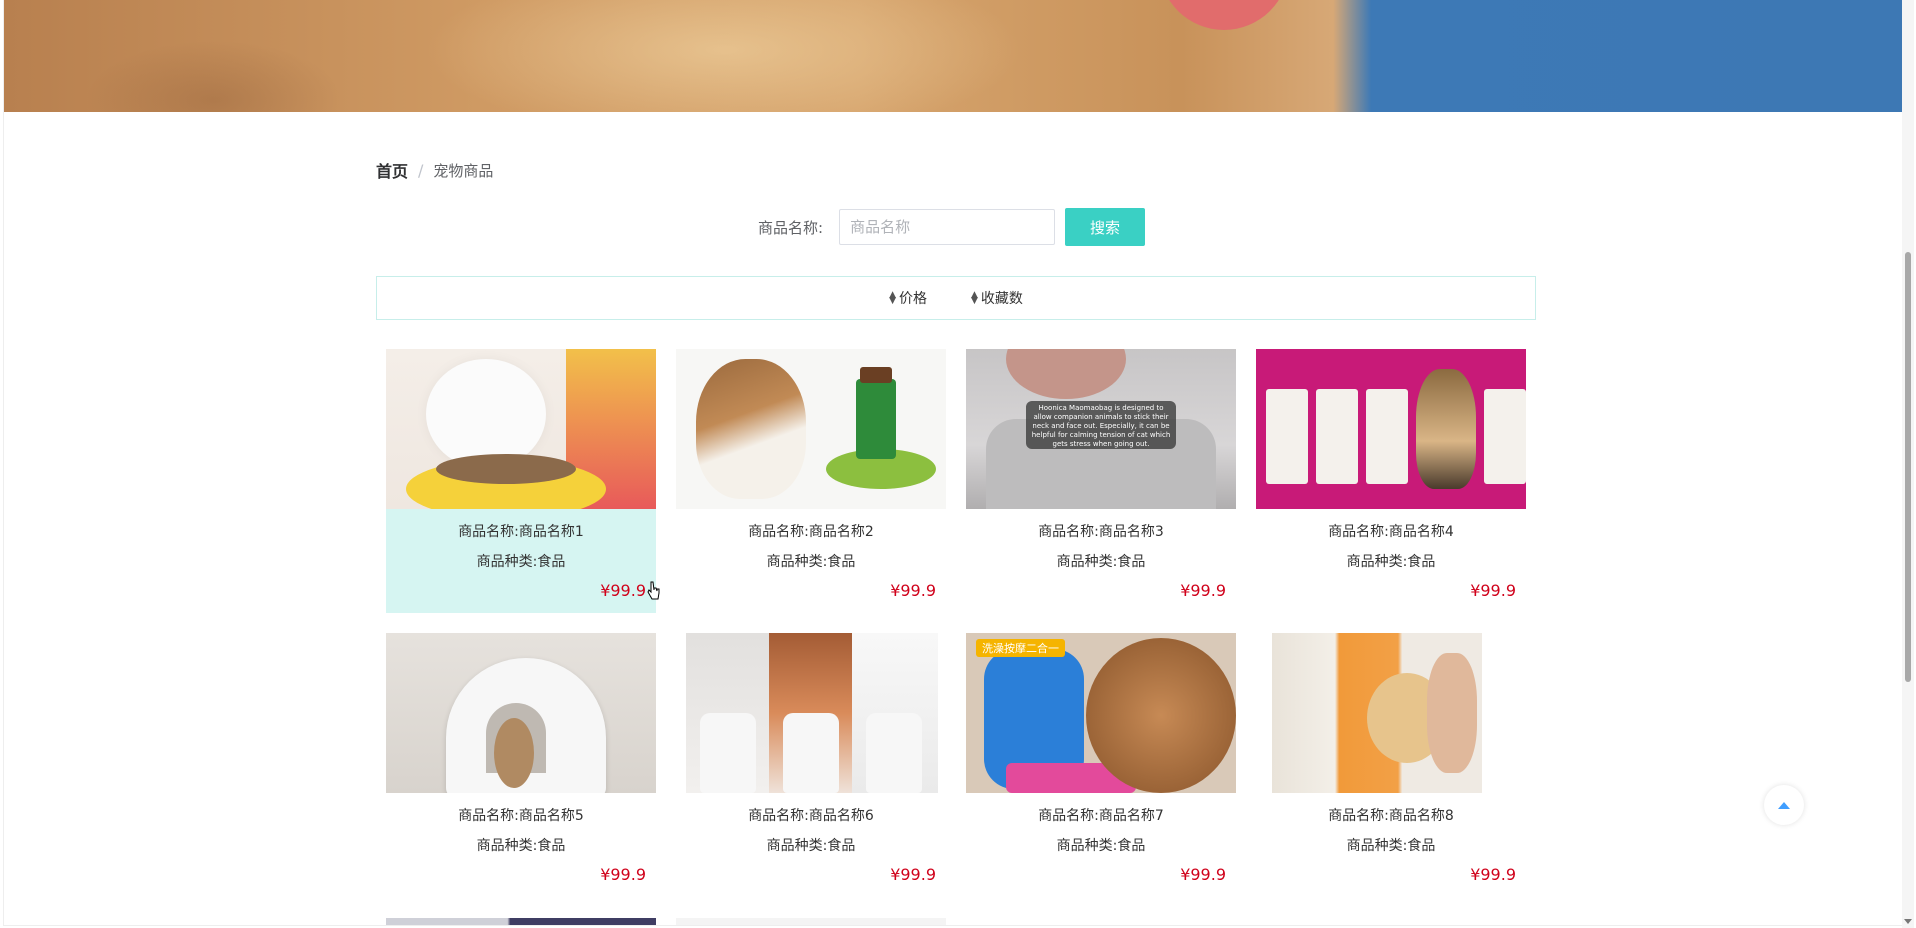  I want to click on arrow-up-icon, so click(1784, 805).